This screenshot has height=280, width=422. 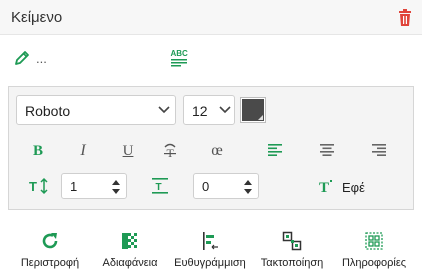 What do you see at coordinates (405, 18) in the screenshot?
I see `trash-icon` at bounding box center [405, 18].